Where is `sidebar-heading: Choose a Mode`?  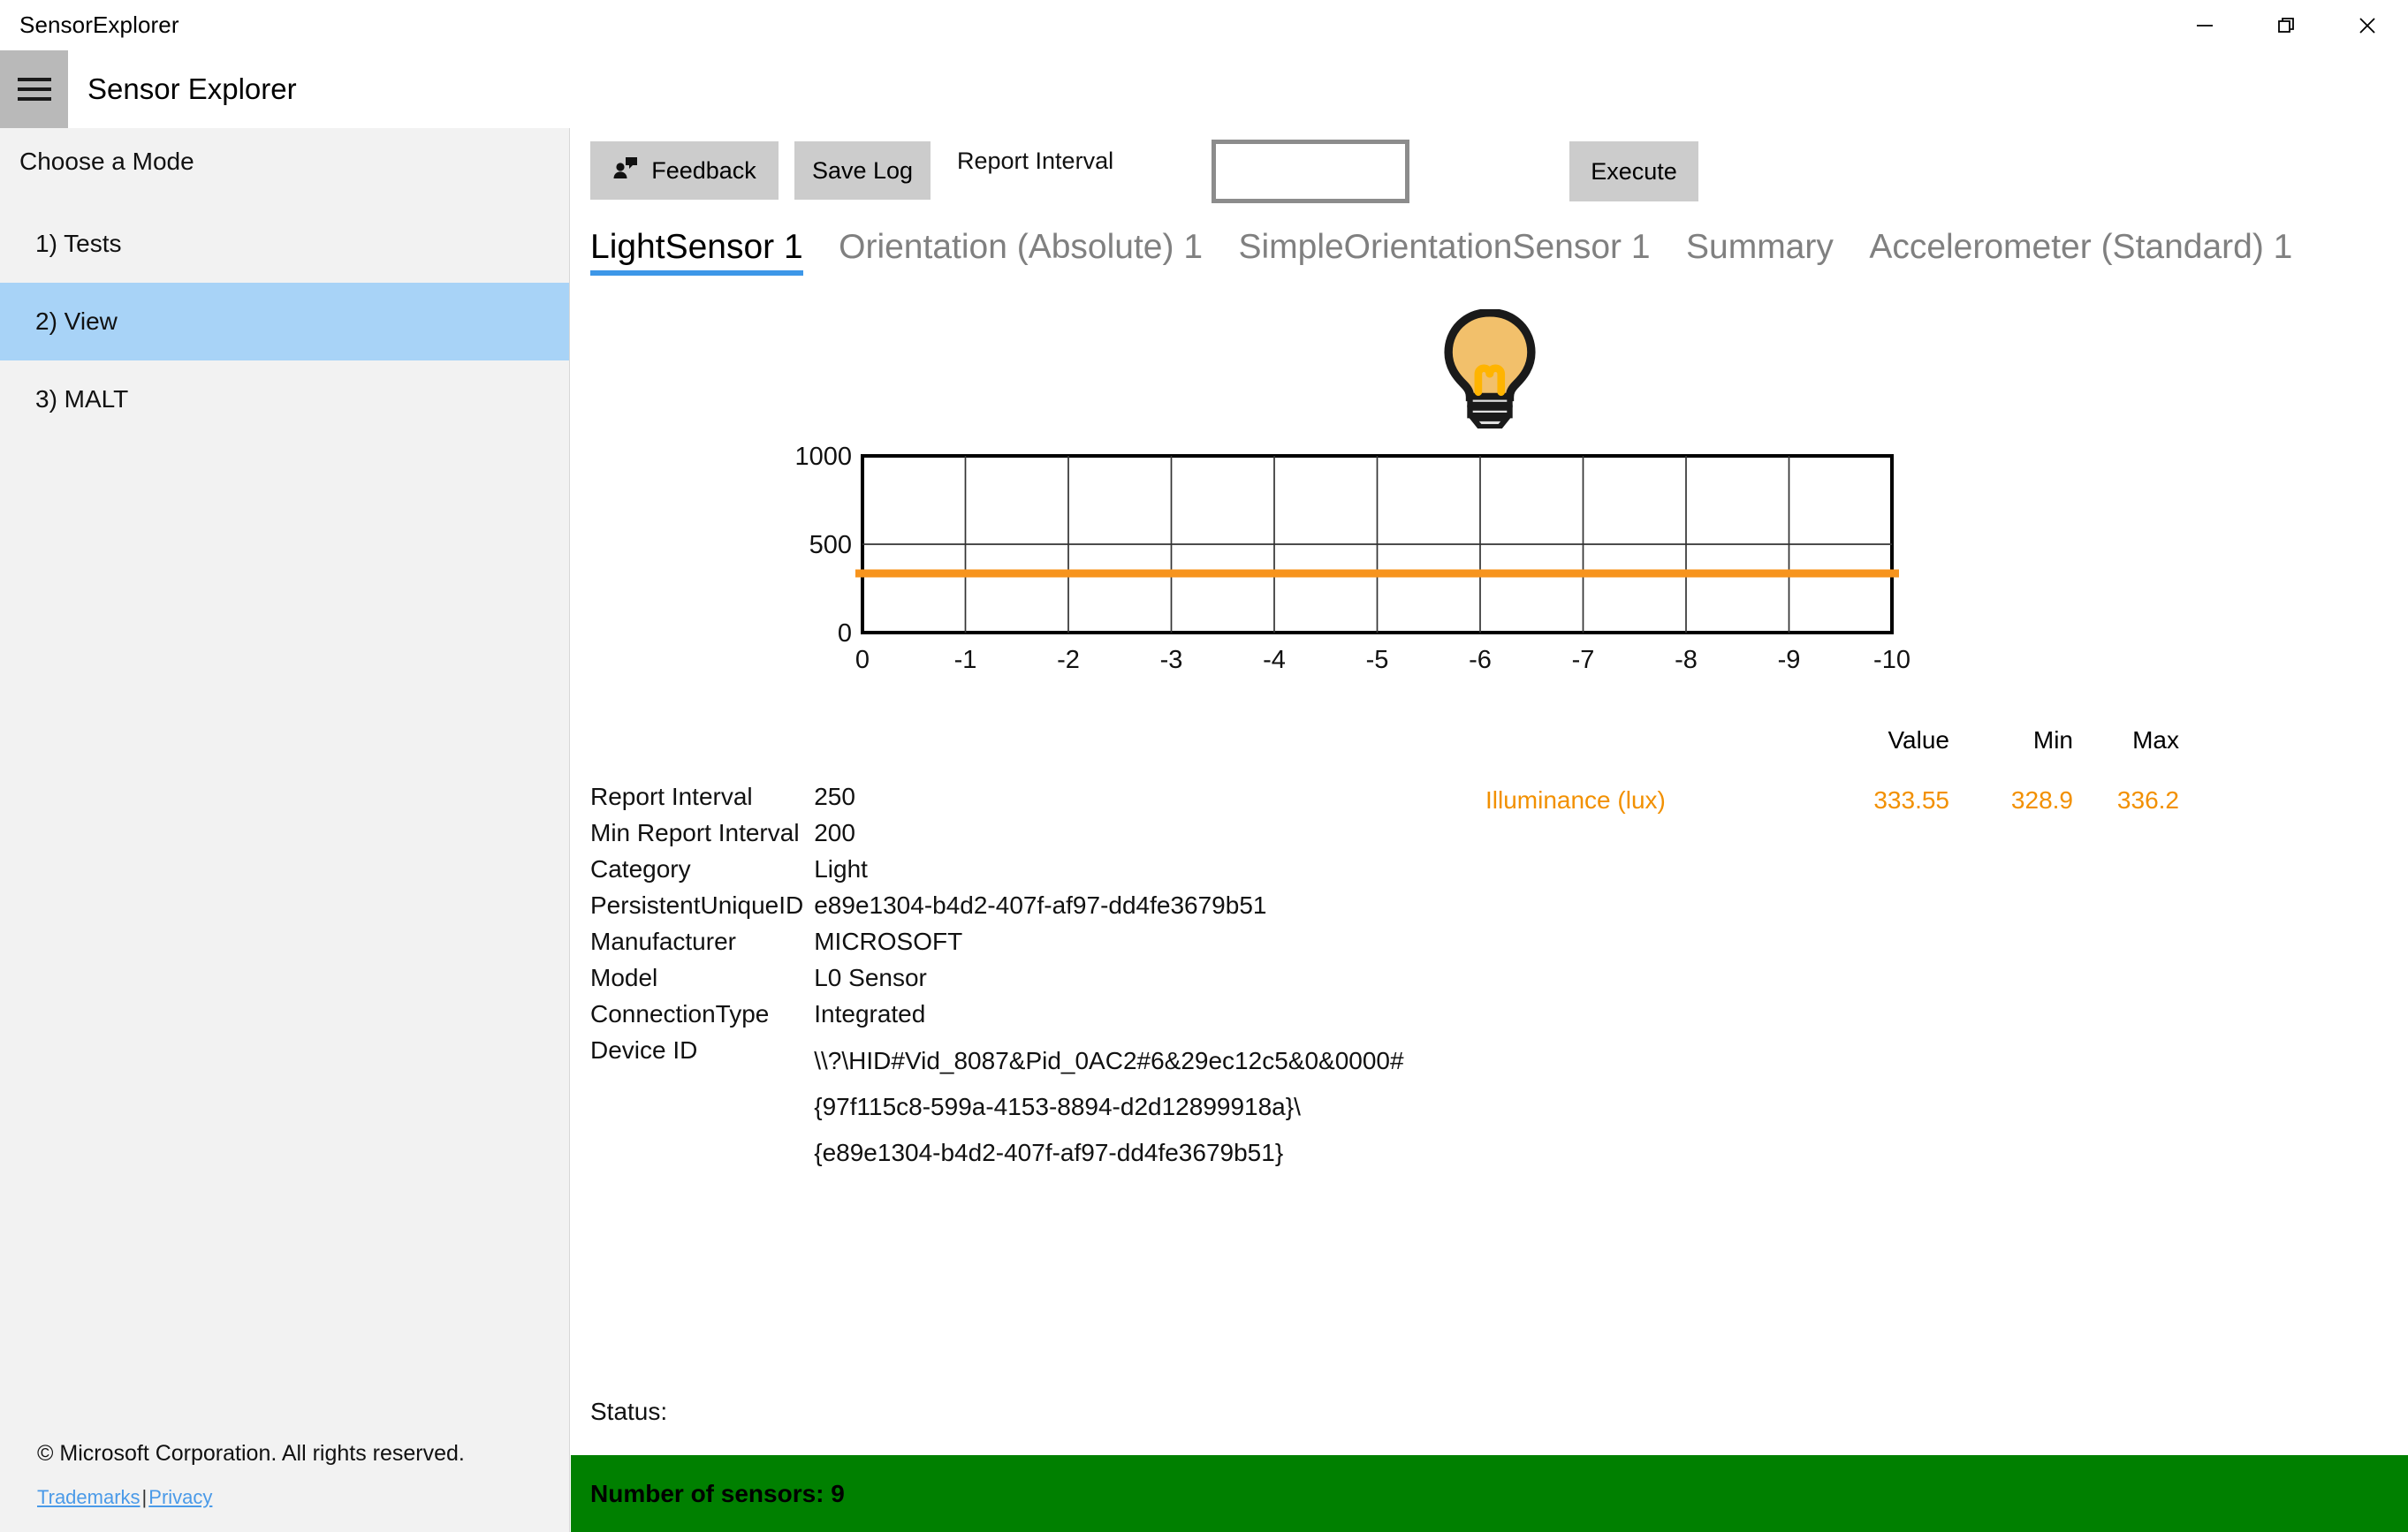
sidebar-heading: Choose a Mode is located at coordinates (107, 162).